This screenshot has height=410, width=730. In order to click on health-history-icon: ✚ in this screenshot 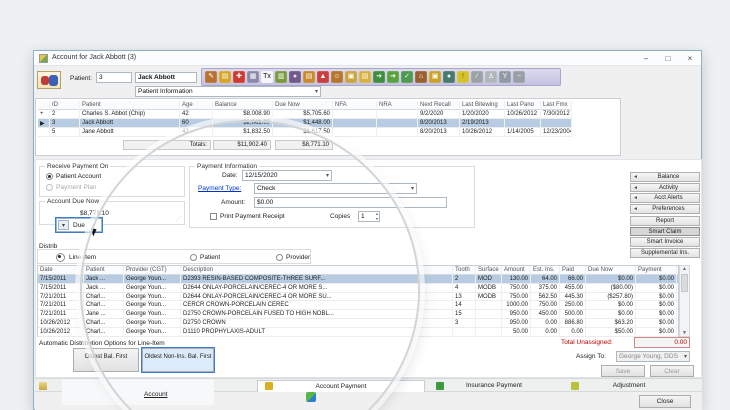, I will do `click(239, 77)`.